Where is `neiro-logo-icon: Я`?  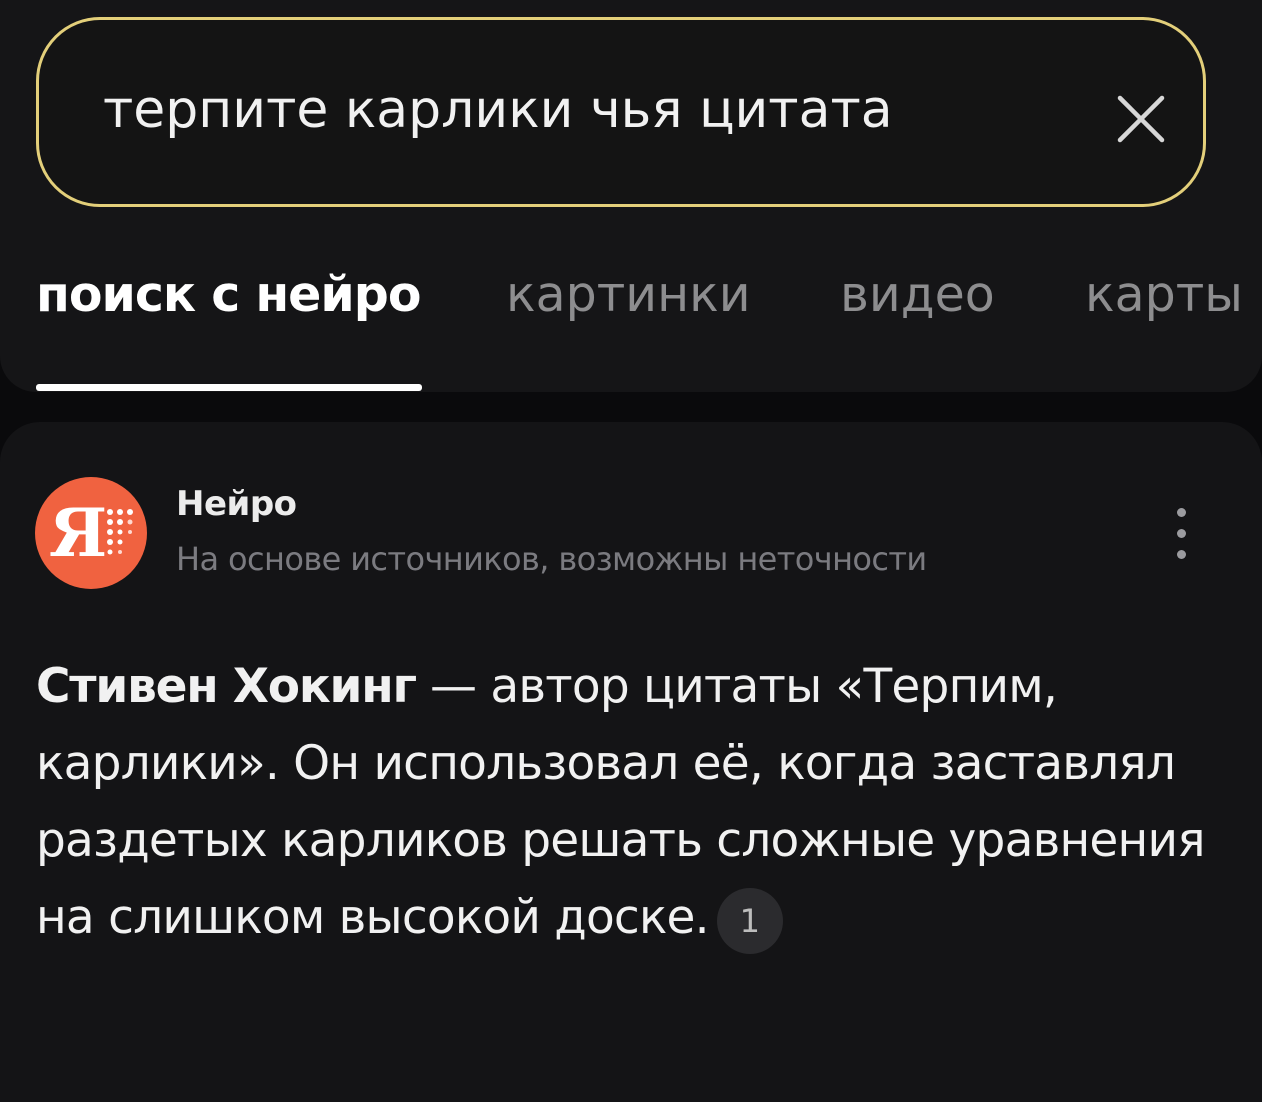 neiro-logo-icon: Я is located at coordinates (91, 533).